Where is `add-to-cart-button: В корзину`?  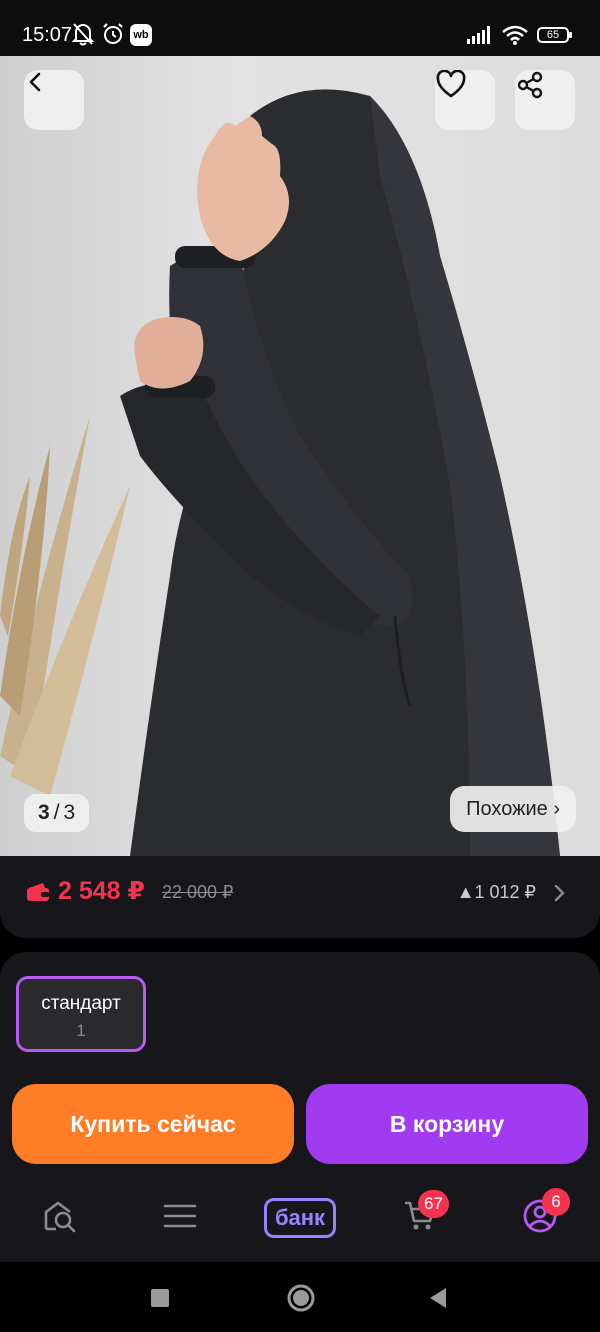
add-to-cart-button: В корзину is located at coordinates (447, 1124).